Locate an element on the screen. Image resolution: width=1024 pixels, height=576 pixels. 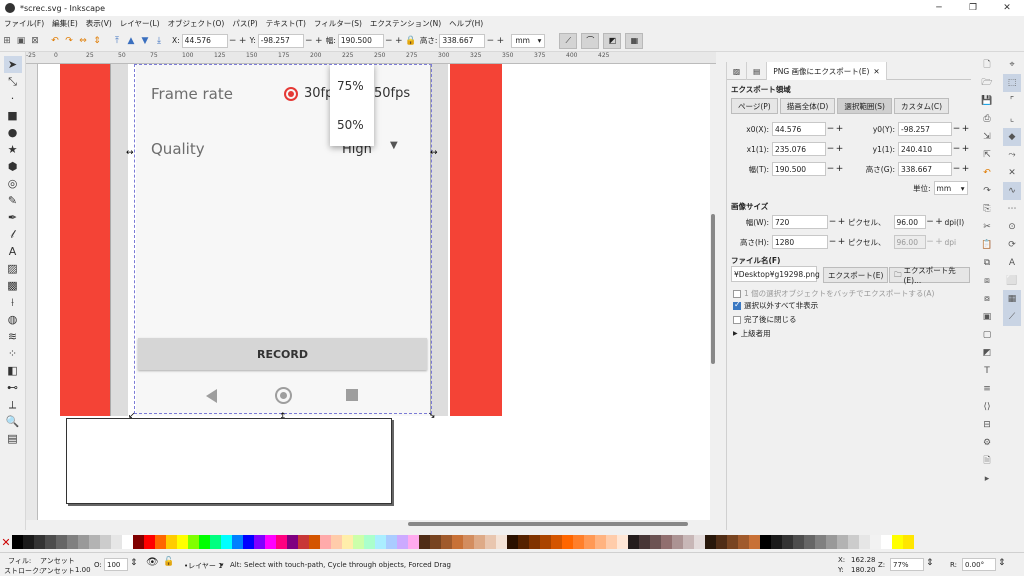
move-patterns-toggle: ▦ is located at coordinates (634, 40).